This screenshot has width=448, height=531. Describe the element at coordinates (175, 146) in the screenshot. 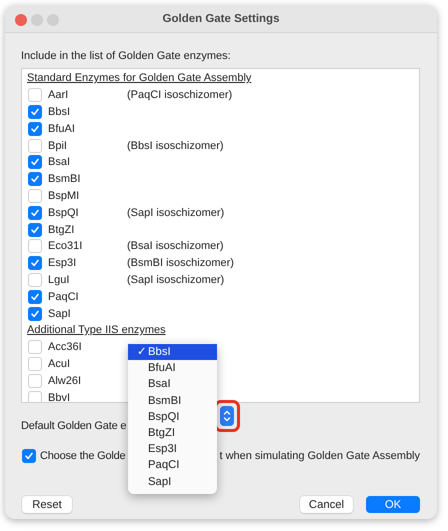

I see `enzyme-note: (BbsI isoschizomer)` at that location.